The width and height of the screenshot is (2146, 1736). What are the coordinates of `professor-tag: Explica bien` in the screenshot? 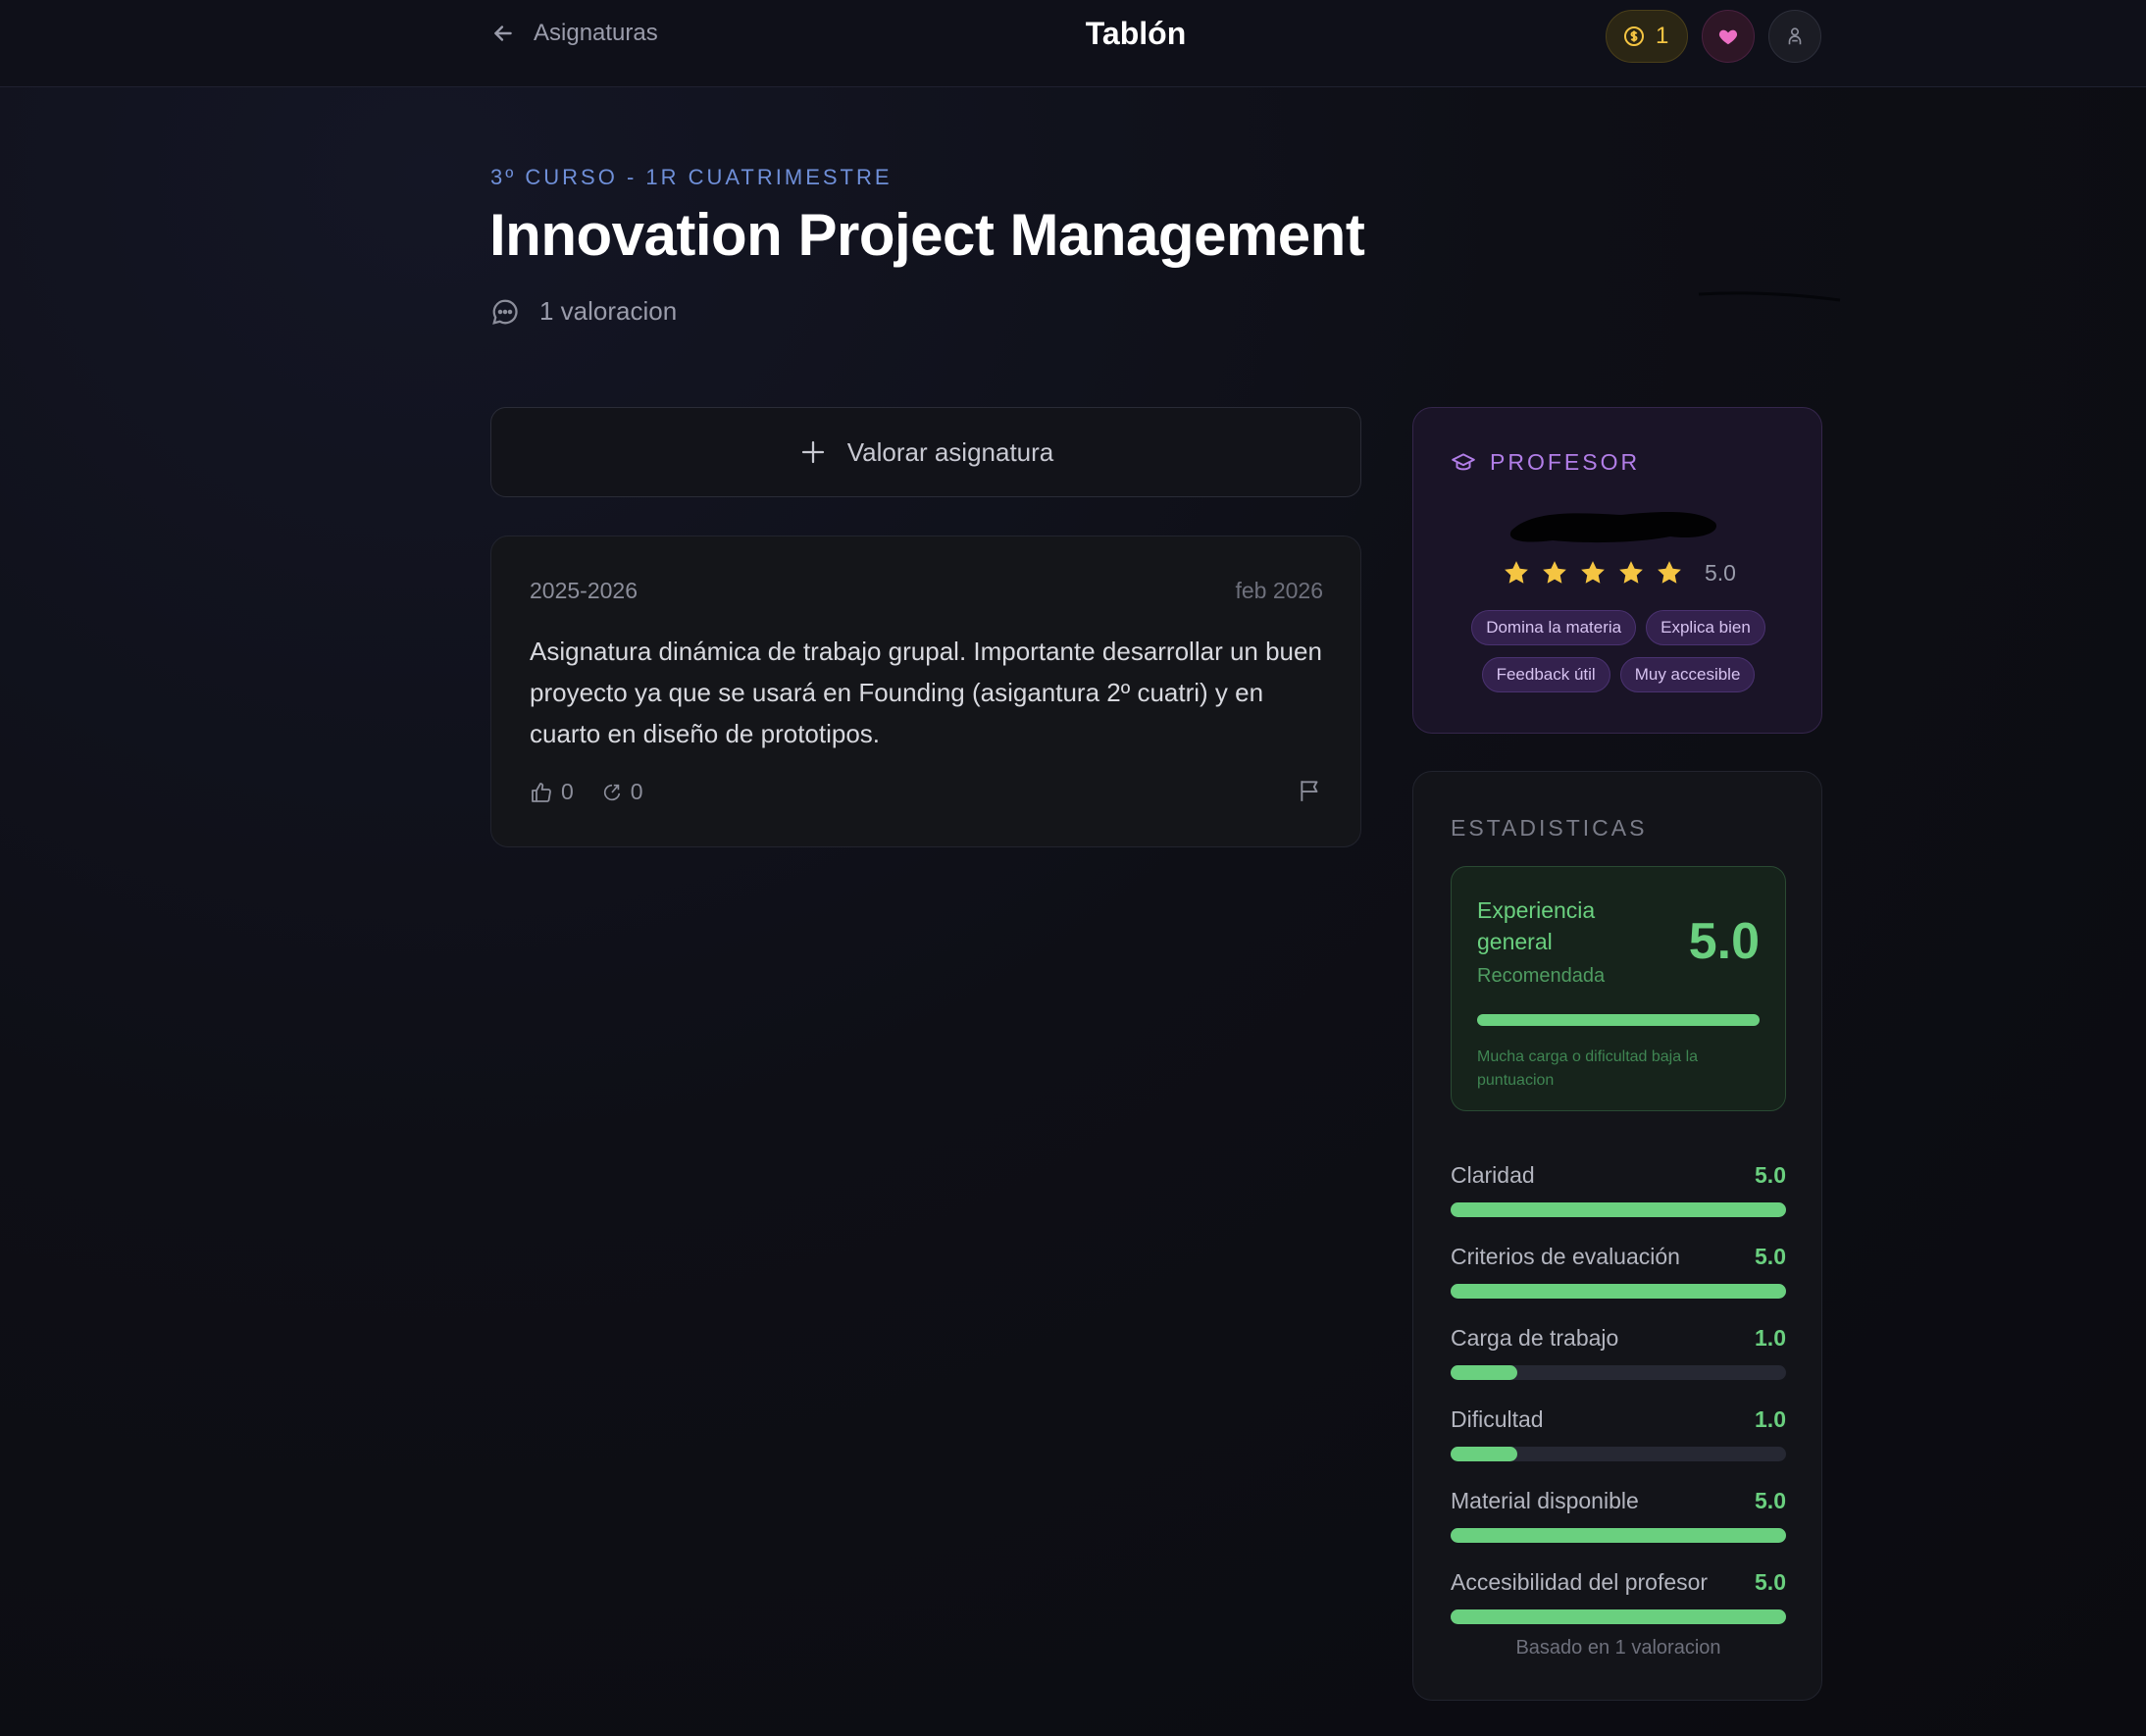 It's located at (1706, 628).